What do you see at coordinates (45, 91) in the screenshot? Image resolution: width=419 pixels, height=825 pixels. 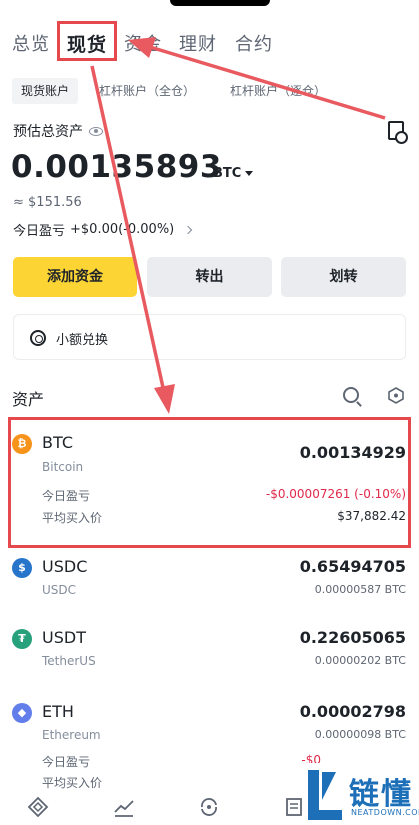 I see `sub-tab-spot-account: 现货账户` at bounding box center [45, 91].